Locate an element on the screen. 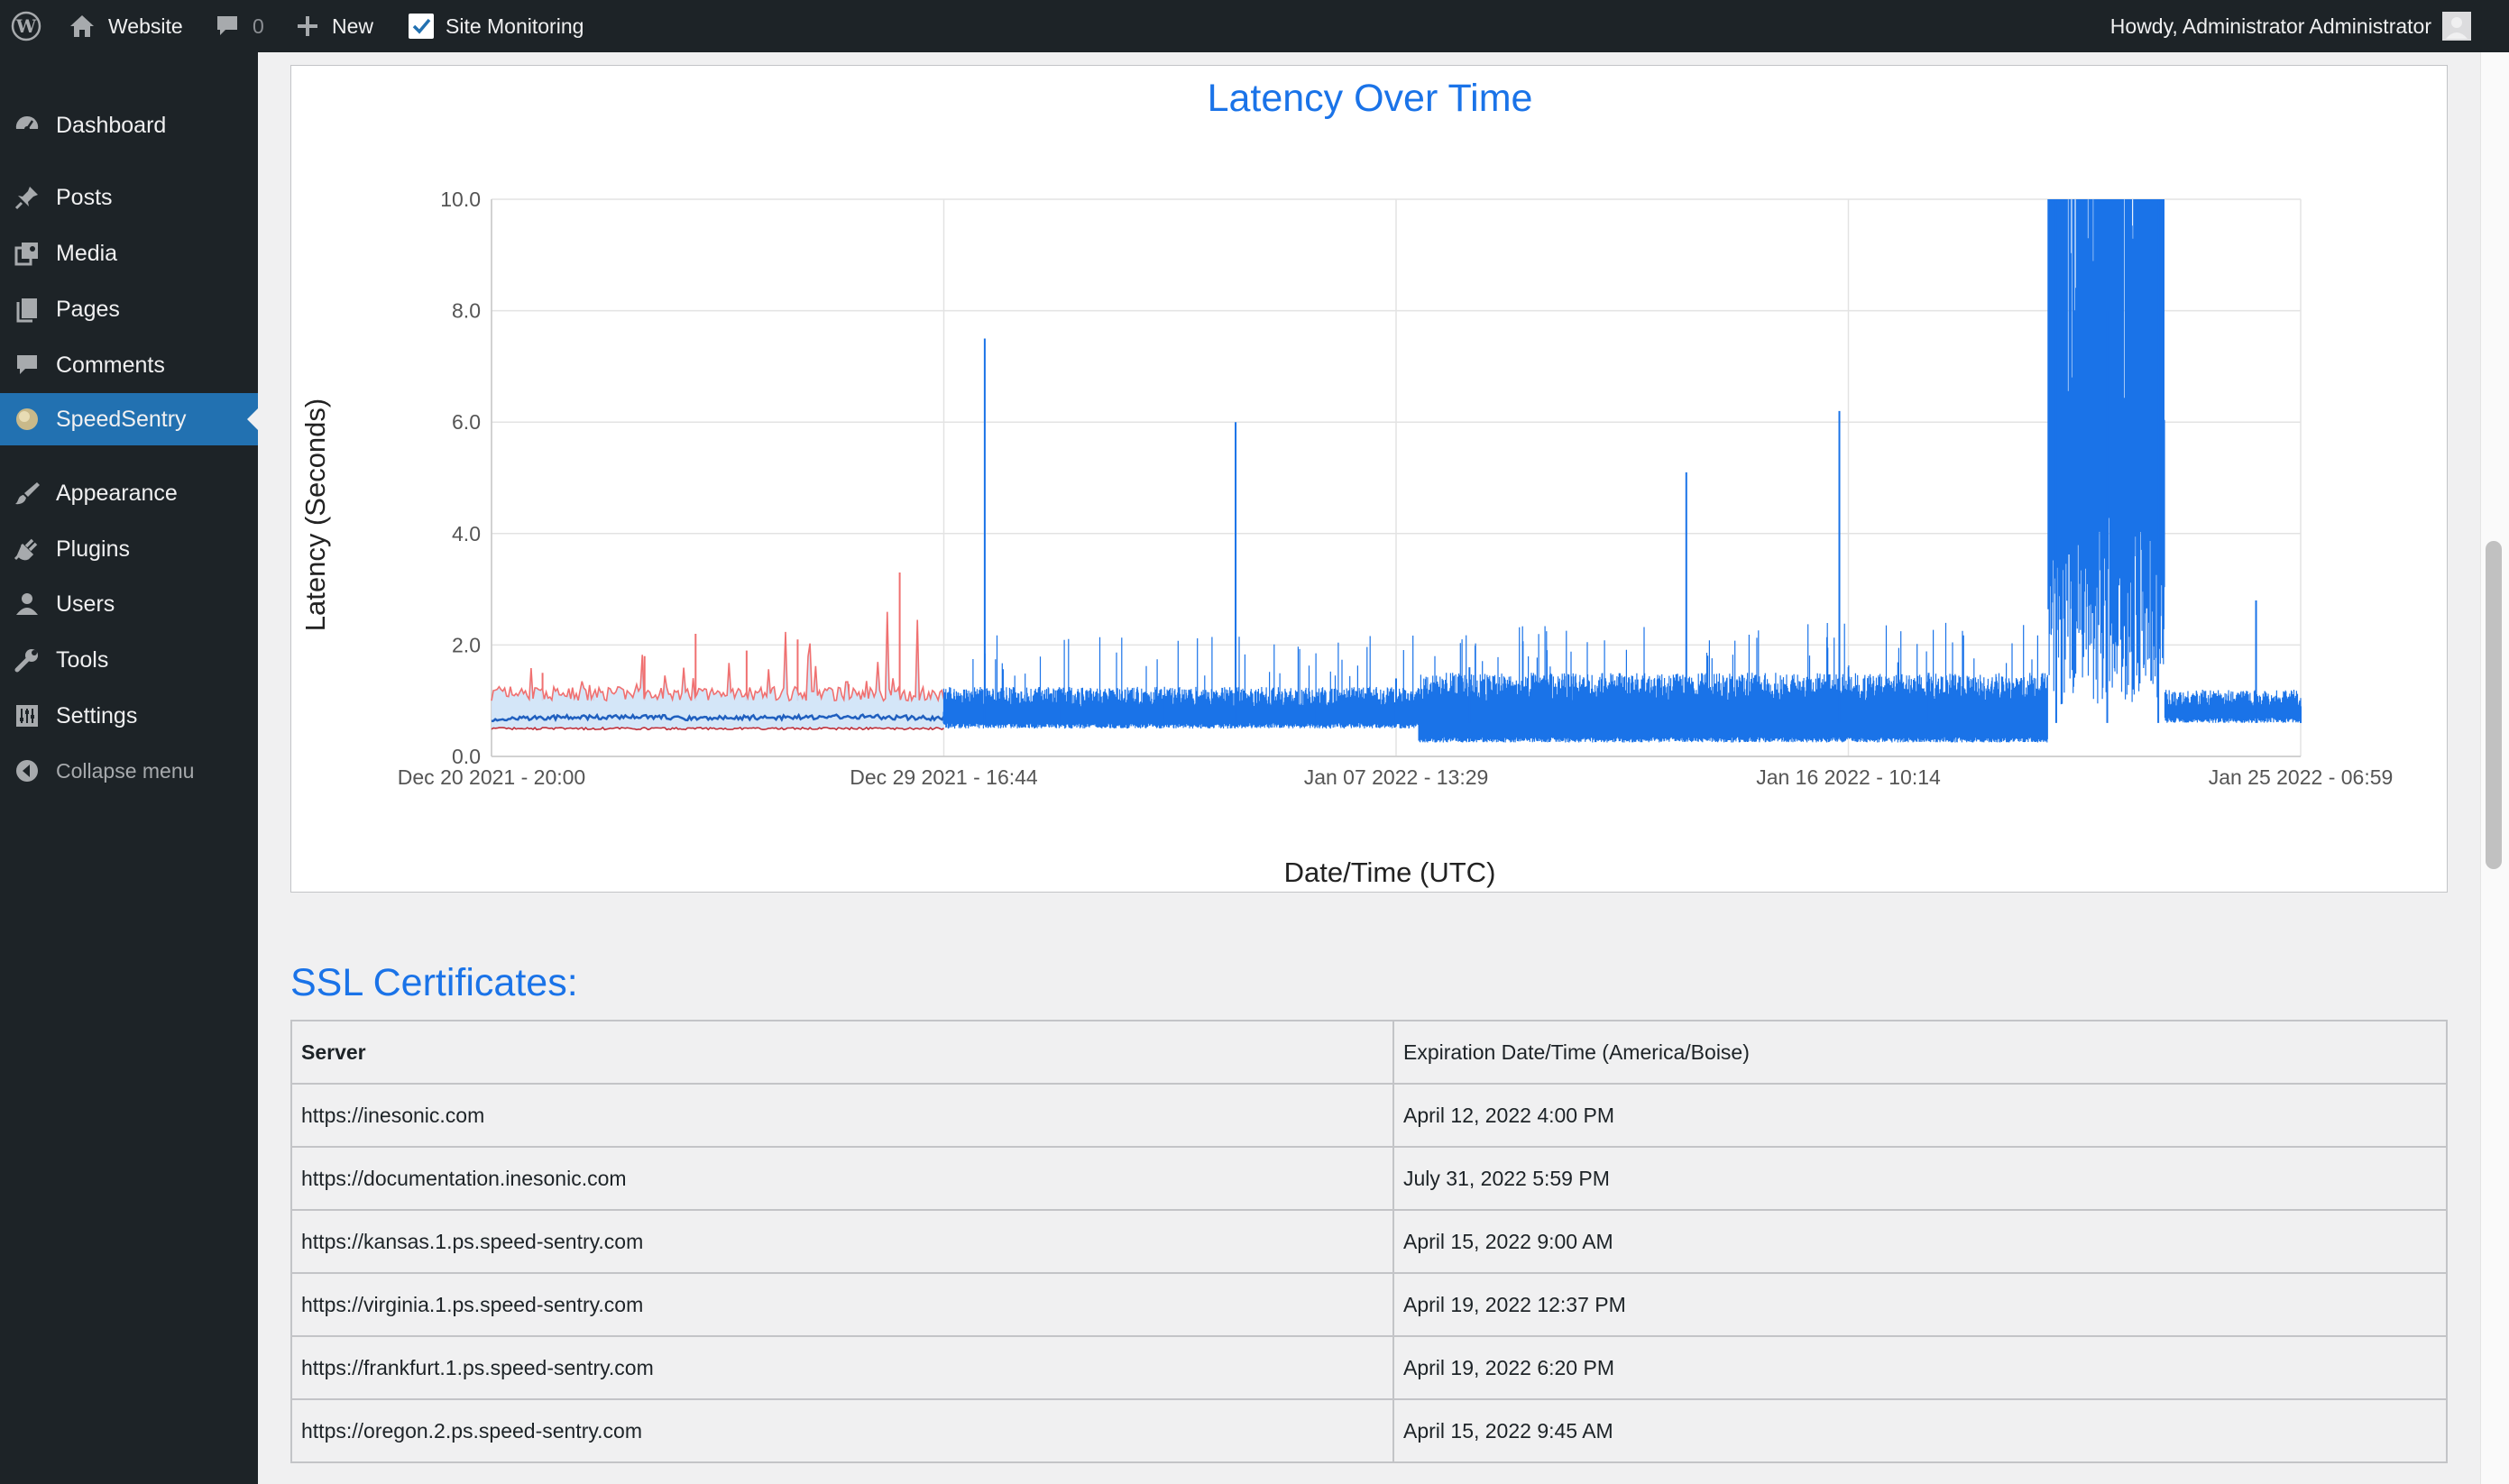  comments-link: 0 is located at coordinates (239, 26).